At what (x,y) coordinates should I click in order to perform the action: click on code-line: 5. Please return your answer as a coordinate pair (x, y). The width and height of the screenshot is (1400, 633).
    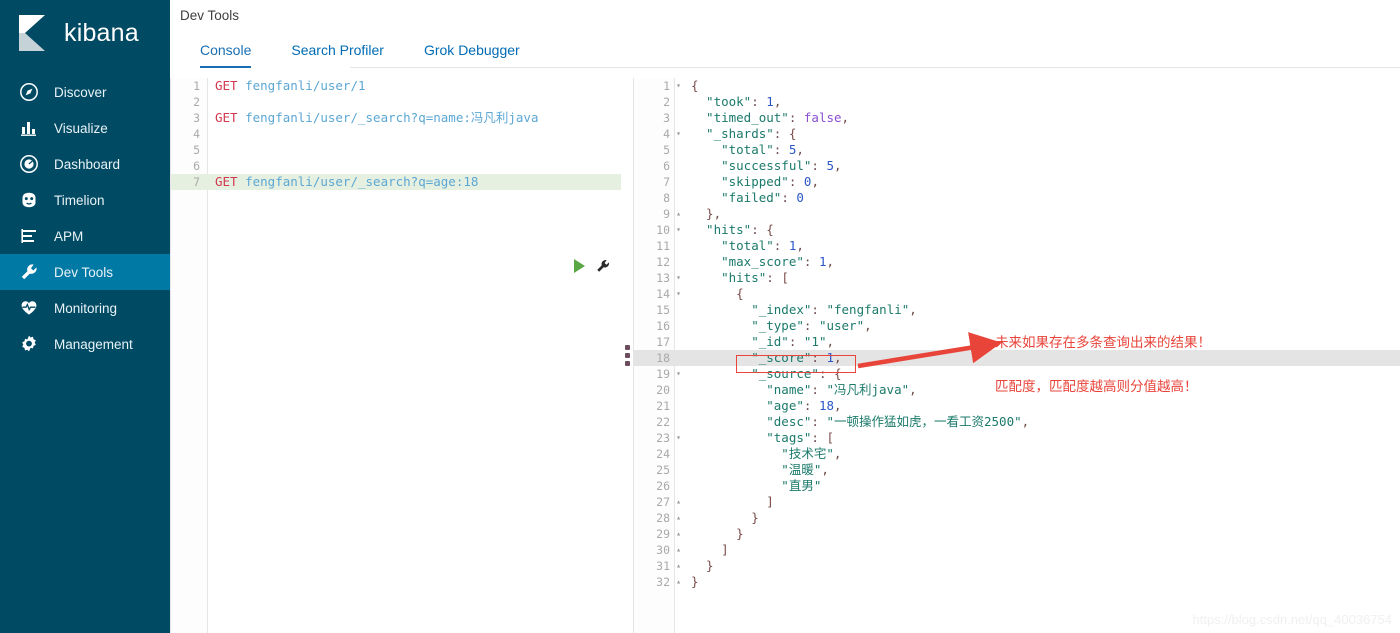
    Looking at the image, I should click on (396, 150).